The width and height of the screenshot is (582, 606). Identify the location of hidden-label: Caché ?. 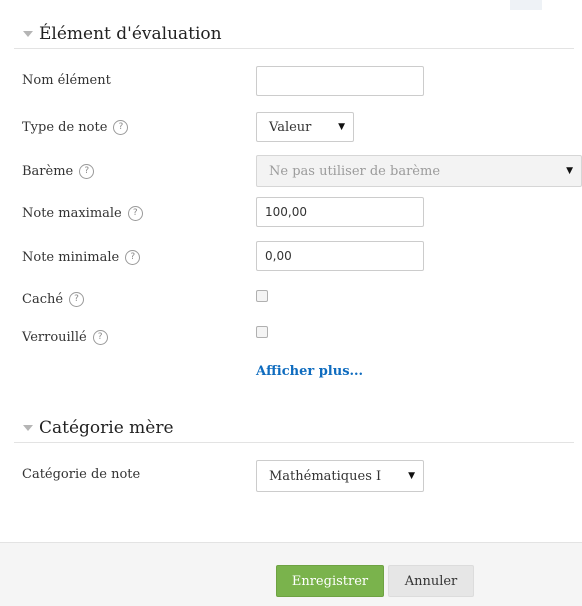
(53, 299).